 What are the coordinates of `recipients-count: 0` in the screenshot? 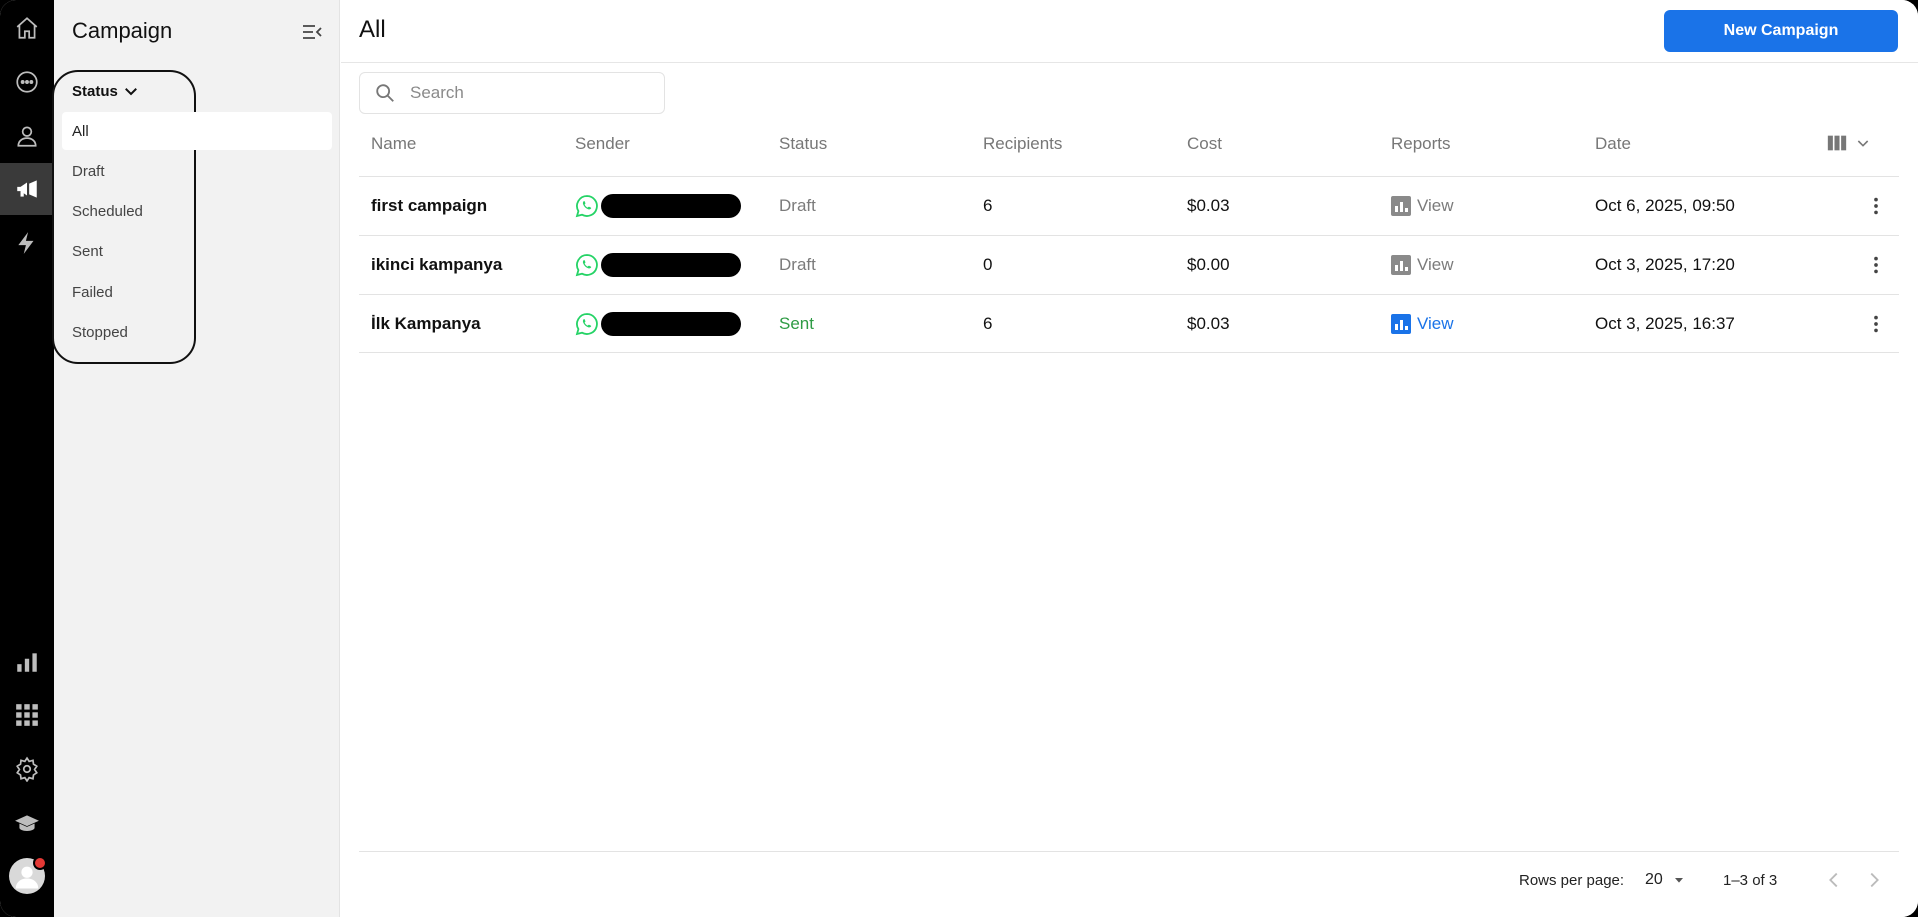 It's located at (988, 264).